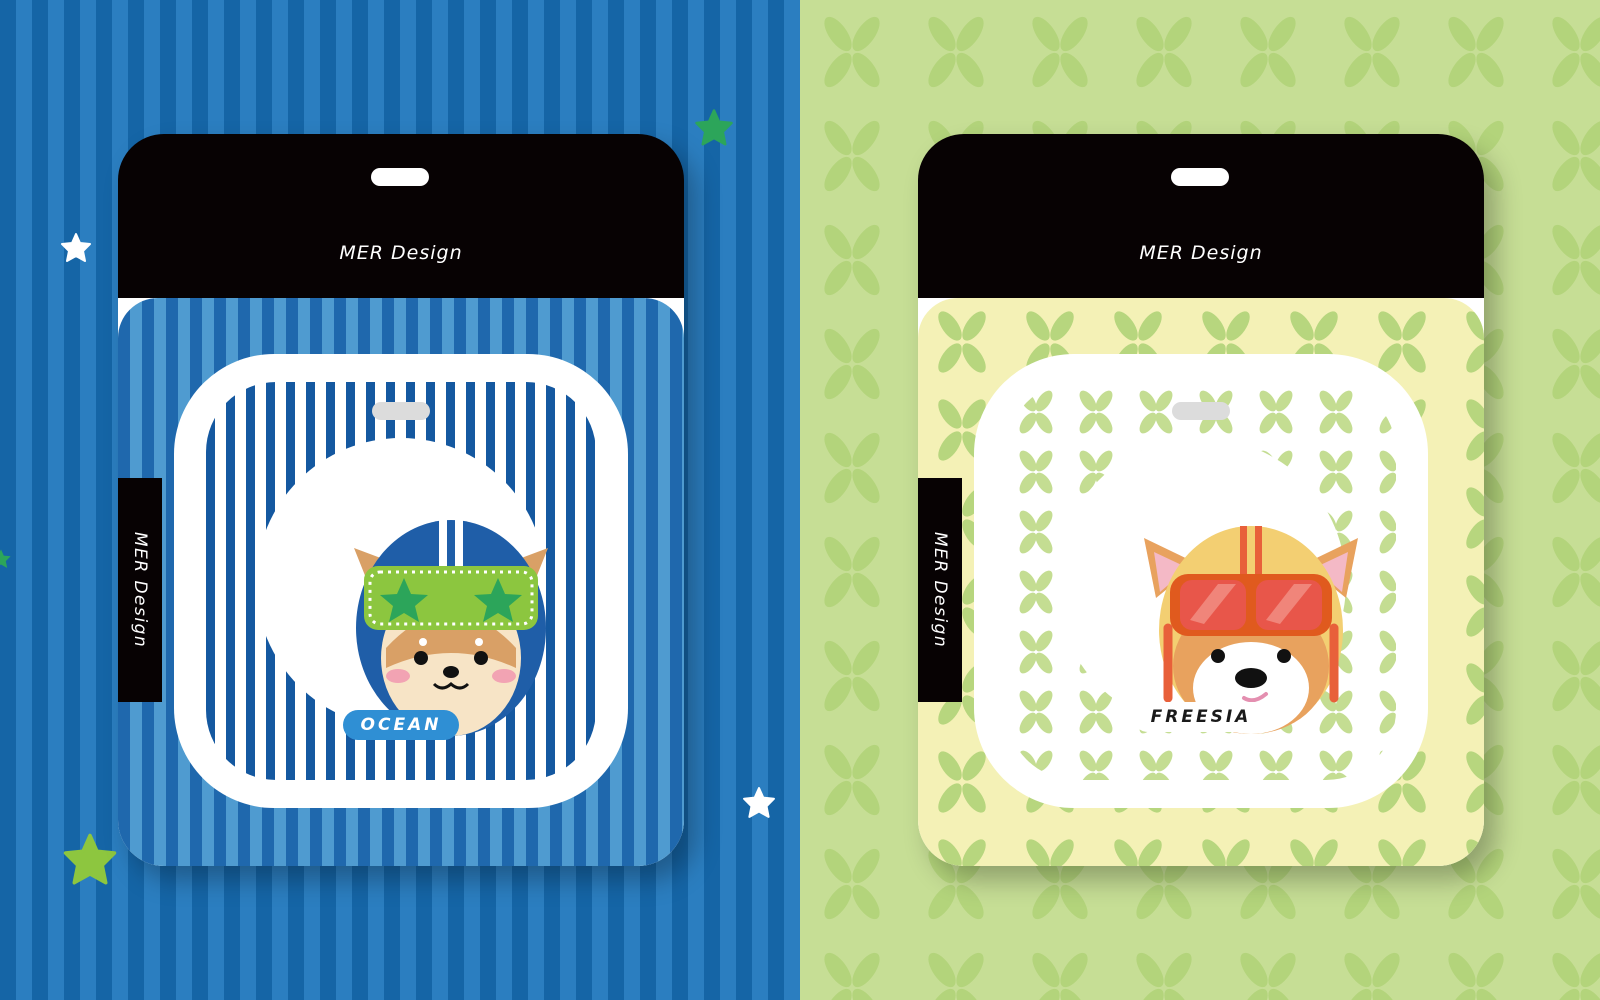 The image size is (1600, 1000). Describe the element at coordinates (401, 725) in the screenshot. I see `name-tag: OCEAN` at that location.